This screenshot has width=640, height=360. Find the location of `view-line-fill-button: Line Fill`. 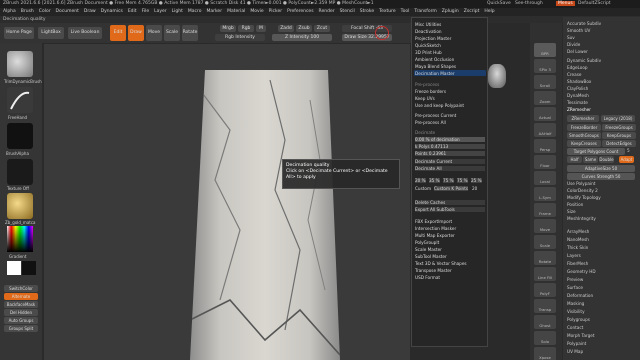

view-line-fill-button: Line Fill is located at coordinates (545, 274).